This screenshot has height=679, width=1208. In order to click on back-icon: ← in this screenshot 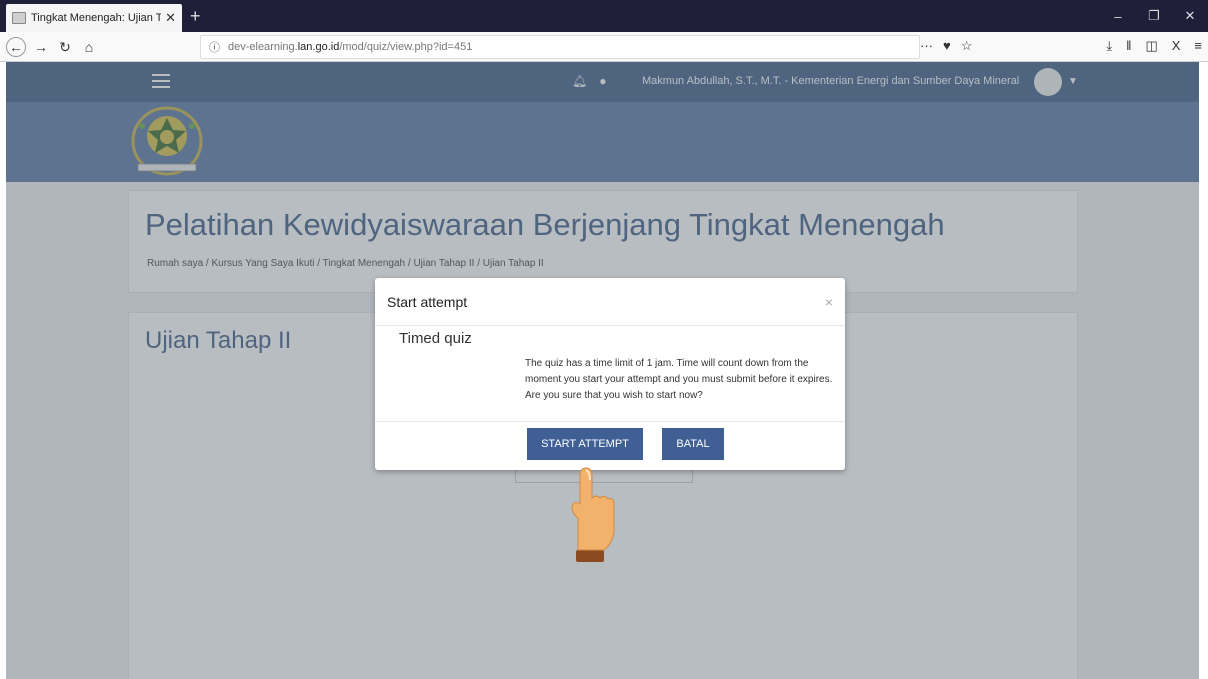, I will do `click(16, 47)`.